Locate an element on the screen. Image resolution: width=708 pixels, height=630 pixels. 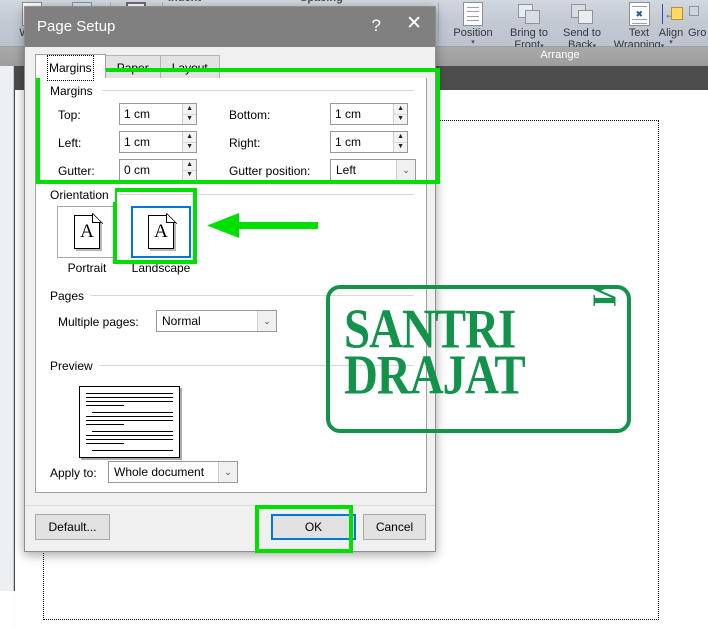
right-margin-spin-buttons: ▲ ▼ is located at coordinates (400, 142).